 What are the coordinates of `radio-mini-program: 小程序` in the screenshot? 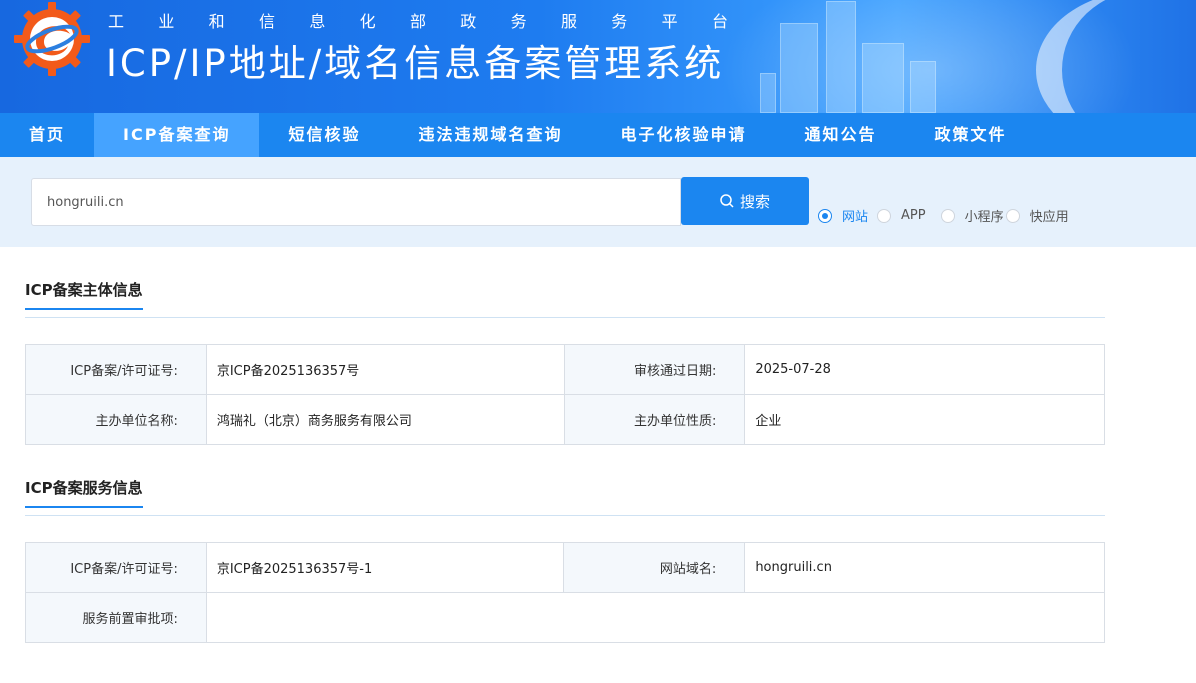 It's located at (972, 215).